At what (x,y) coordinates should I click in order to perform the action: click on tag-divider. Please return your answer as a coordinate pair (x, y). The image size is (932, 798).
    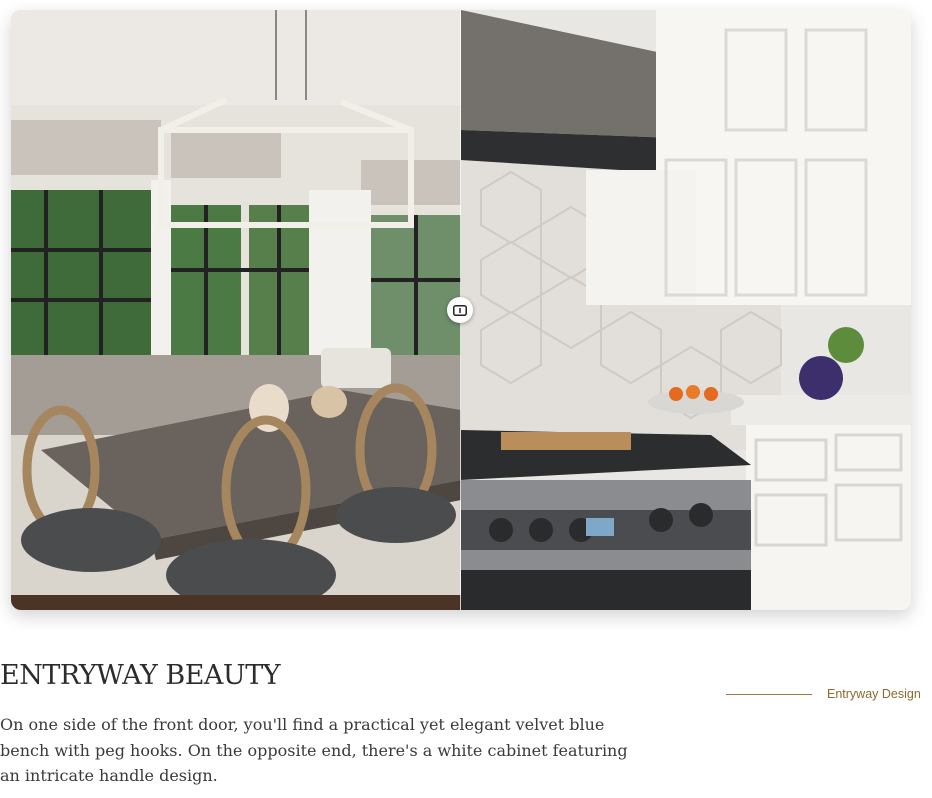
    Looking at the image, I should click on (769, 694).